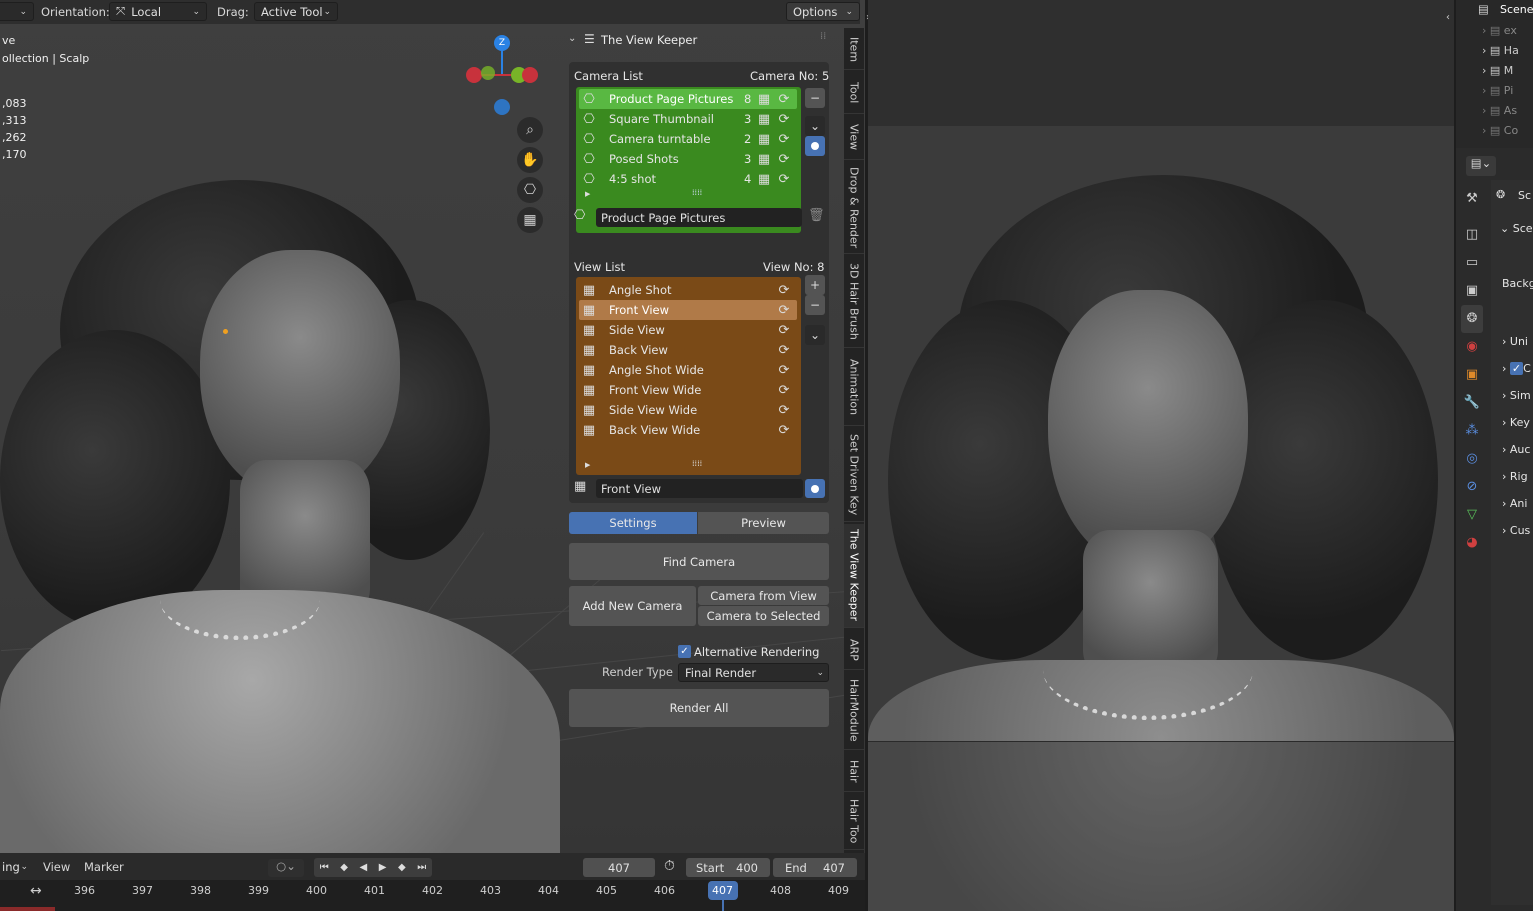 This screenshot has width=1533, height=911. Describe the element at coordinates (688, 179) in the screenshot. I see `camera-item-4-5-shot: ⎔ 4:5 shot 4 ▦ ⟳` at that location.